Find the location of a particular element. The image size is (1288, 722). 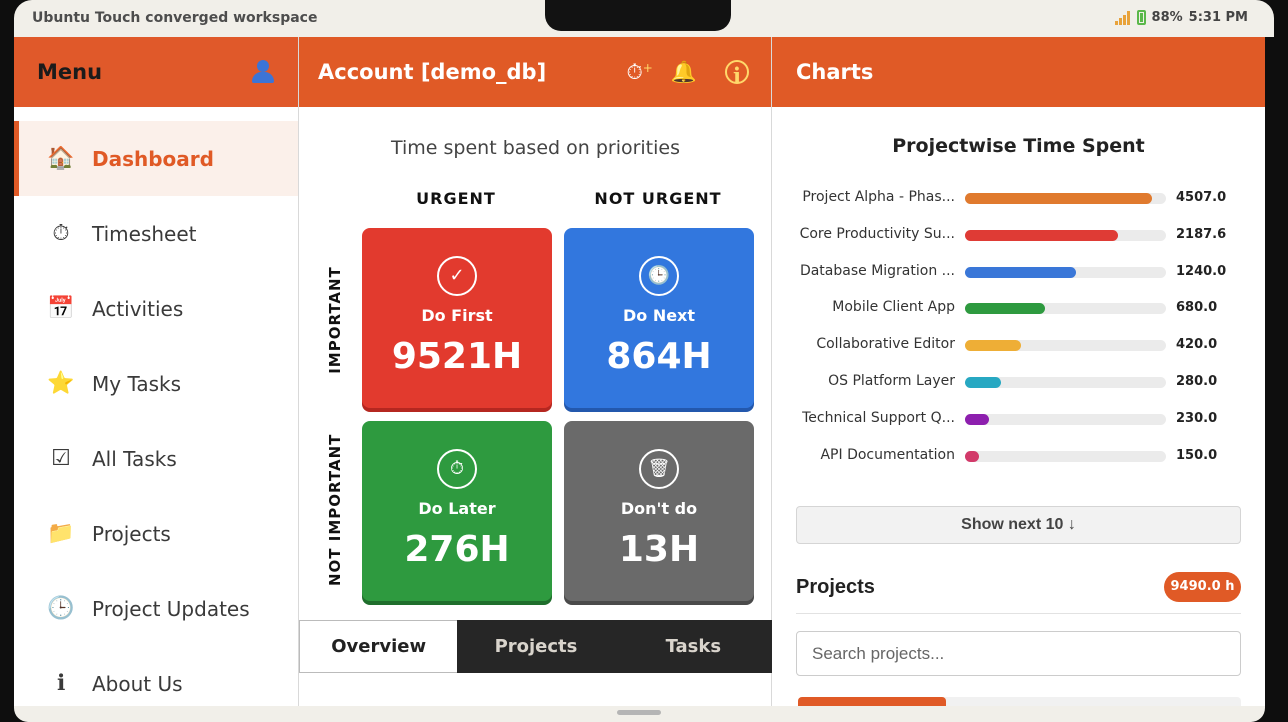

bar-row: Mobile Client App 680.0 is located at coordinates (1018, 308).